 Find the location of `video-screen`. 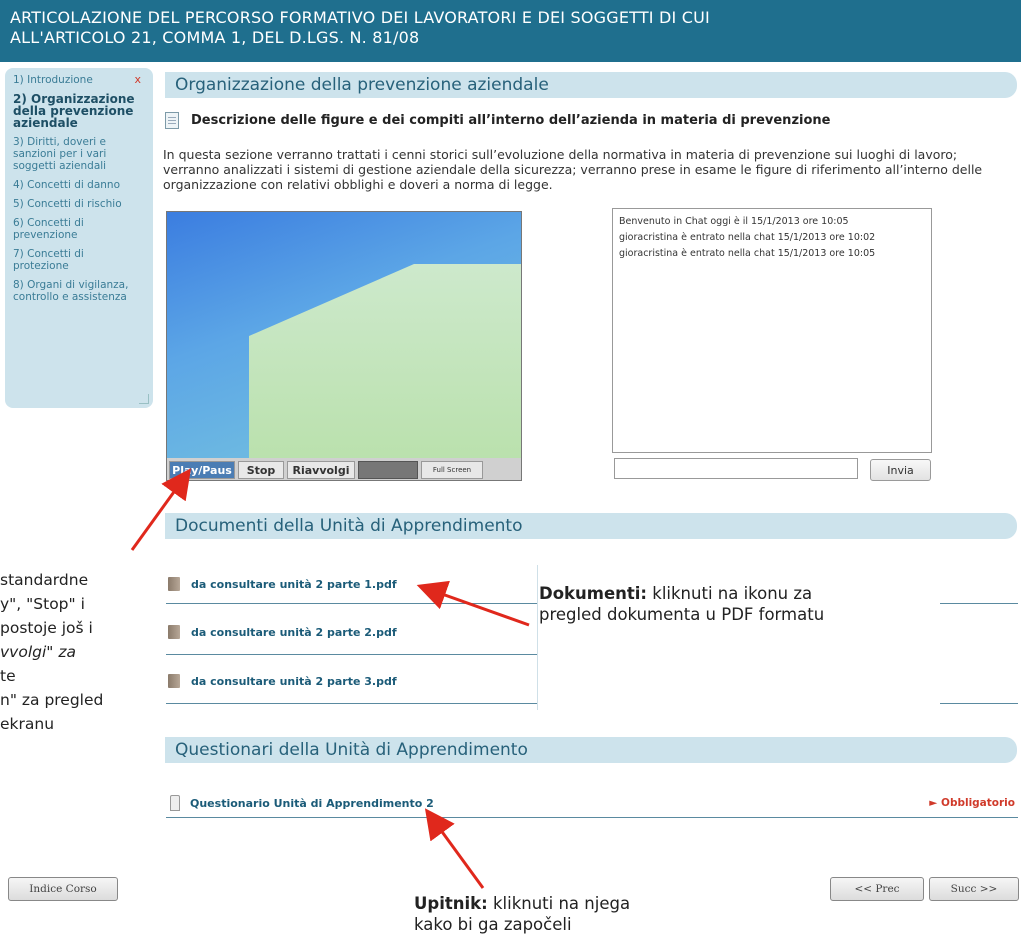

video-screen is located at coordinates (344, 335).